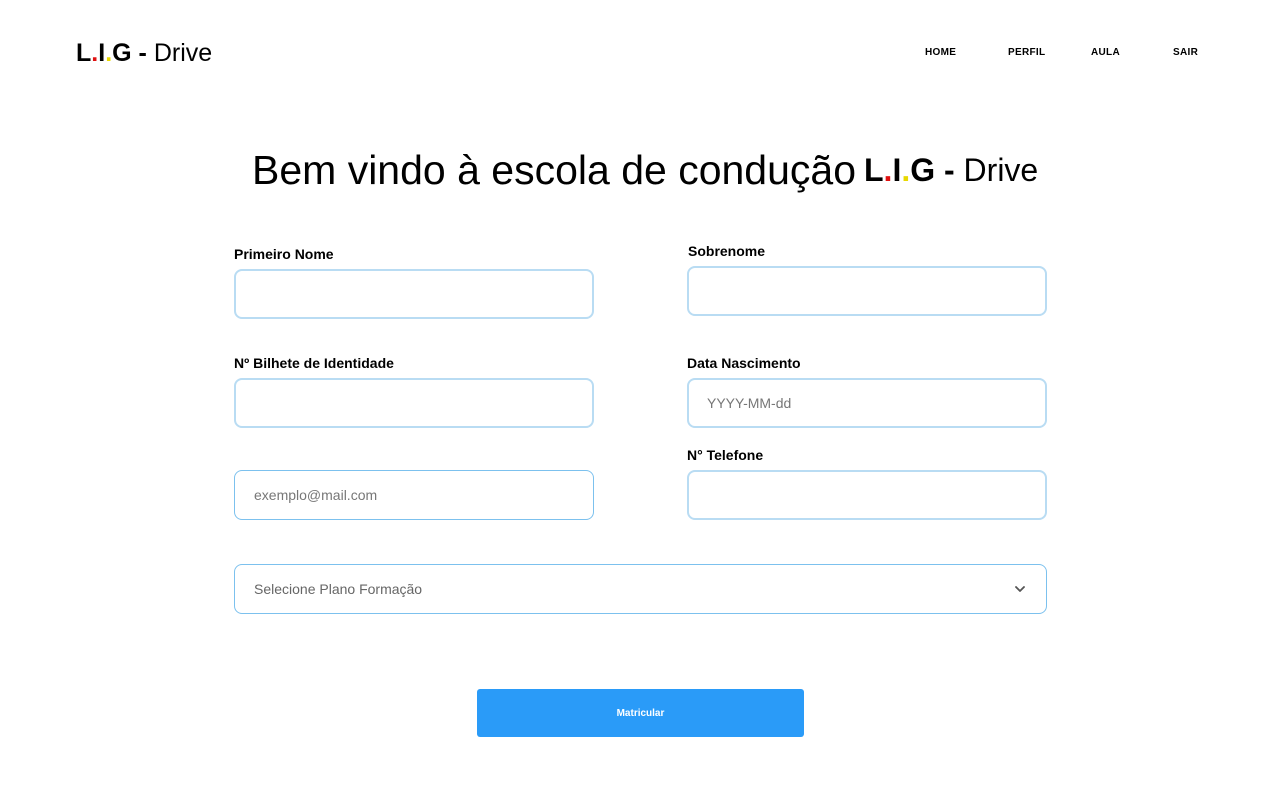 The height and width of the screenshot is (800, 1280). Describe the element at coordinates (1020, 589) in the screenshot. I see `chevron-down-icon` at that location.